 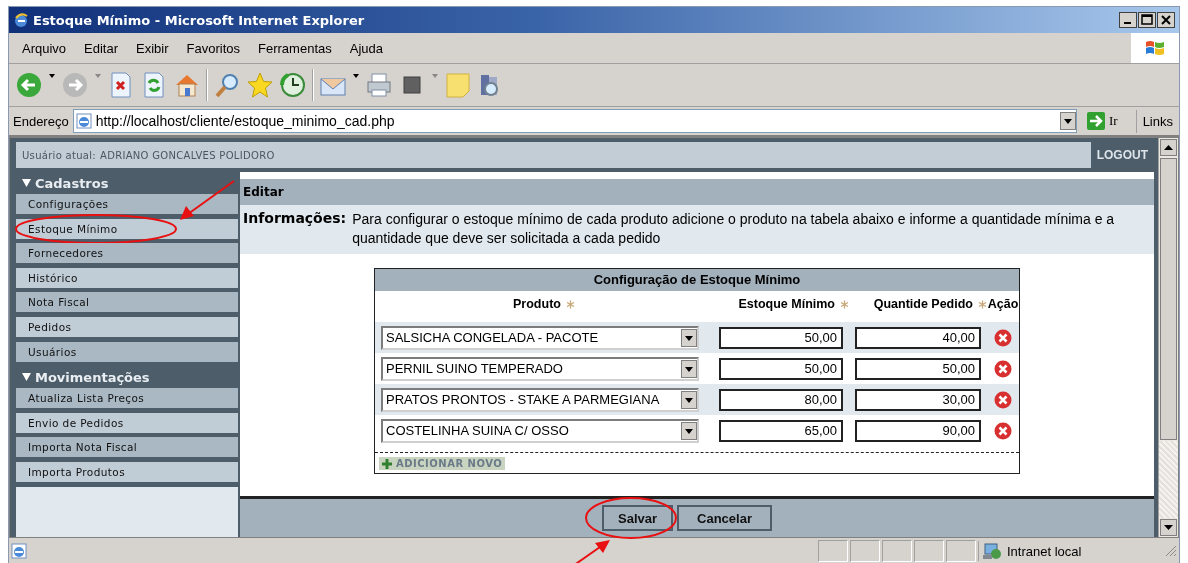 I want to click on scroll-thumb, so click(x=1168, y=299).